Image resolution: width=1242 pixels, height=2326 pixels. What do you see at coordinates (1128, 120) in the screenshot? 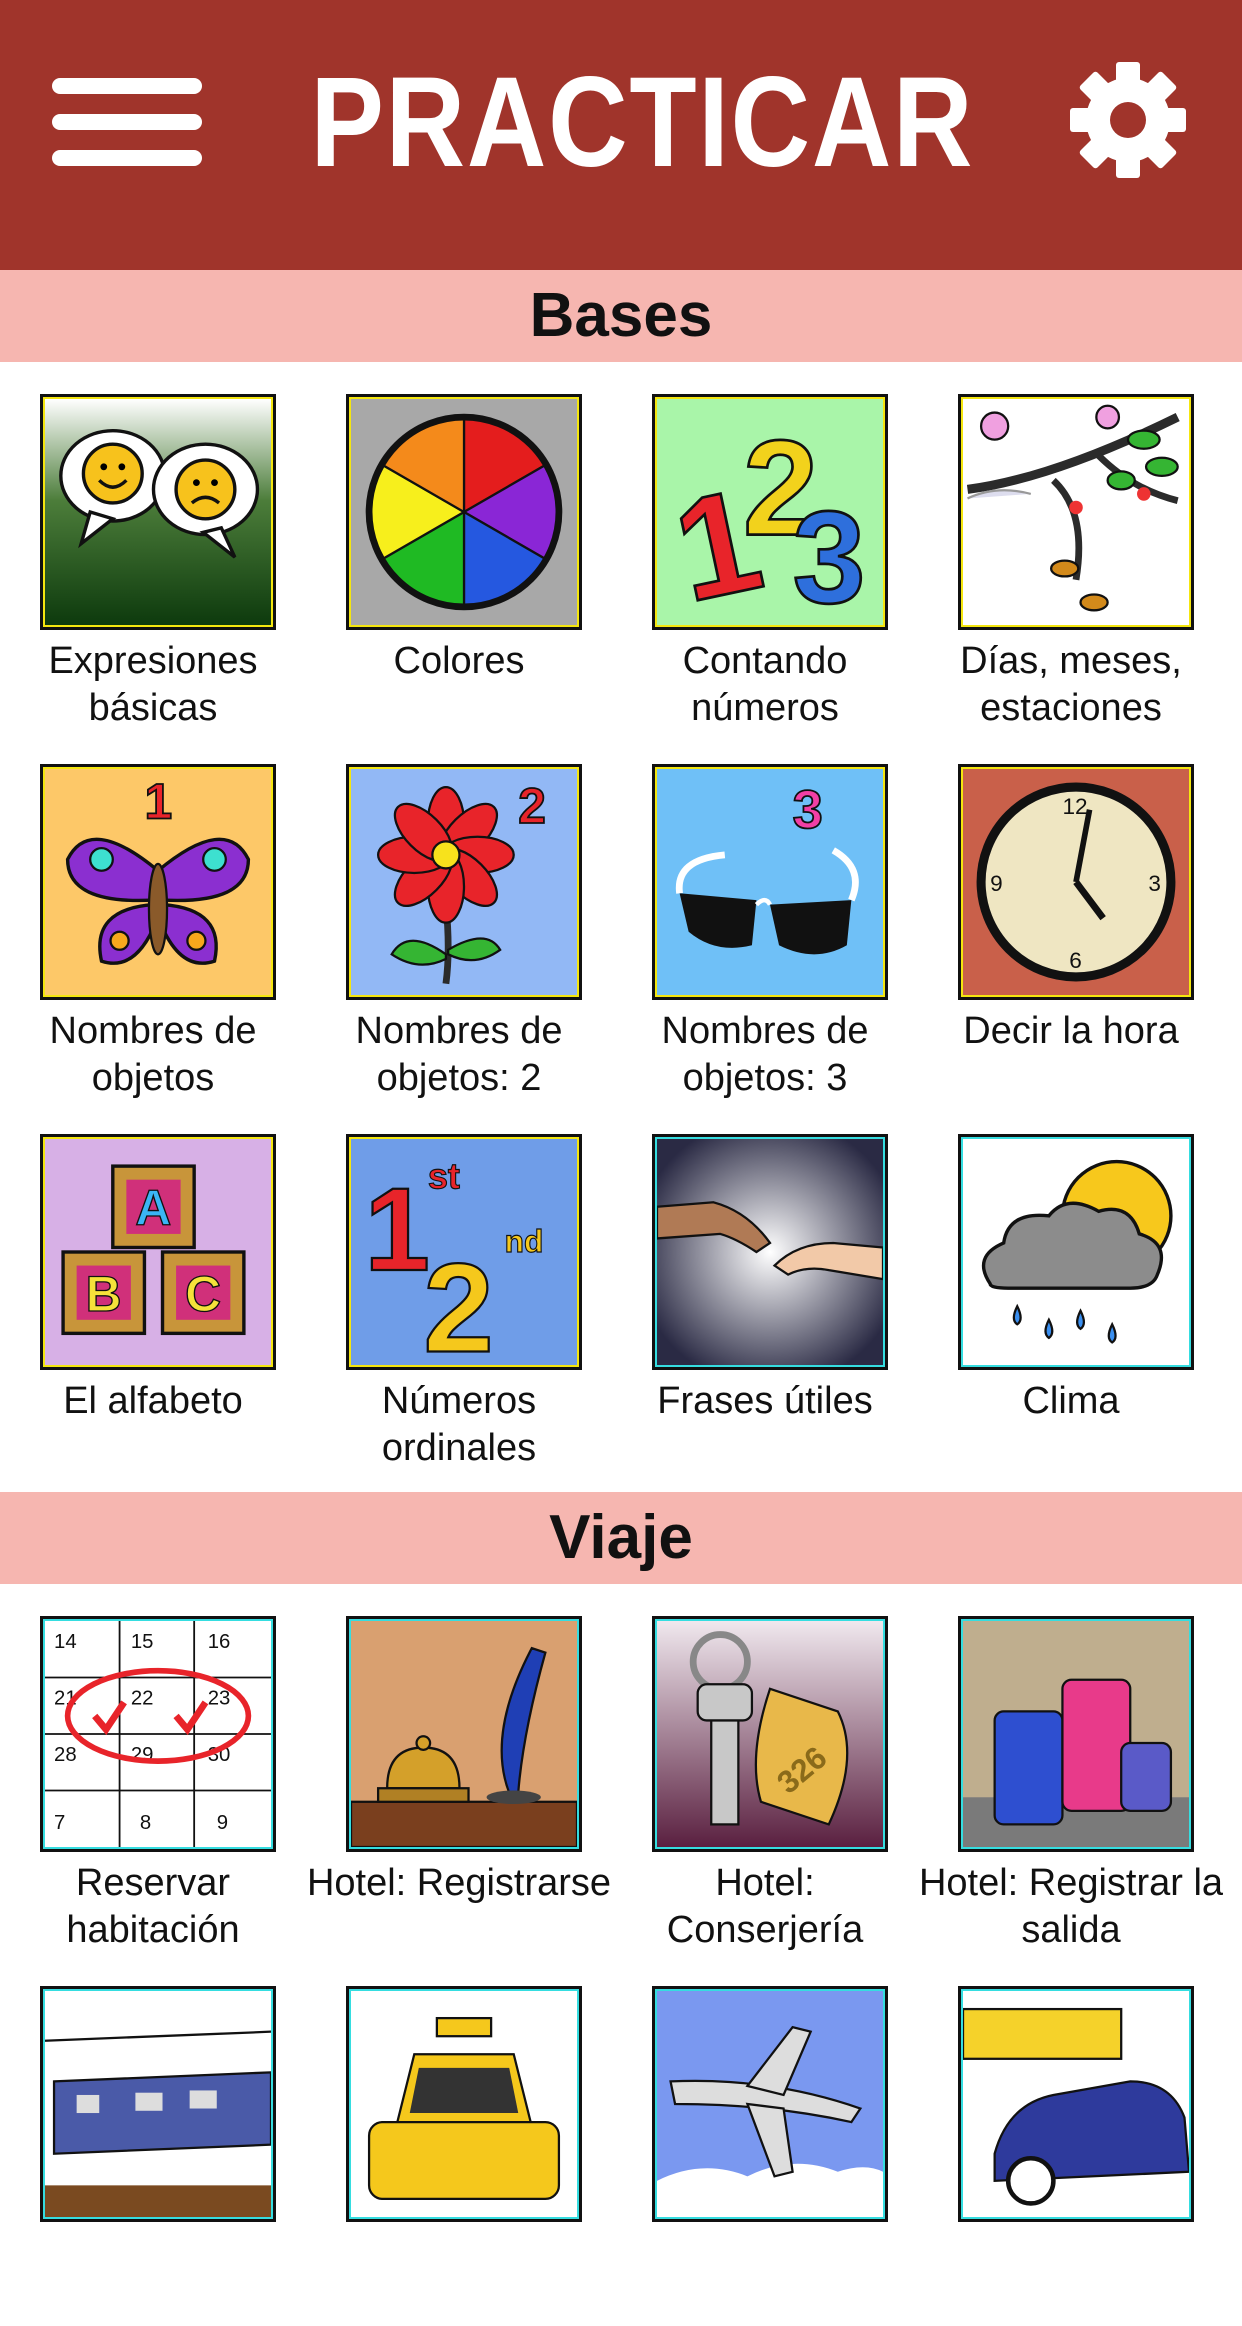
I see `gear-icon` at bounding box center [1128, 120].